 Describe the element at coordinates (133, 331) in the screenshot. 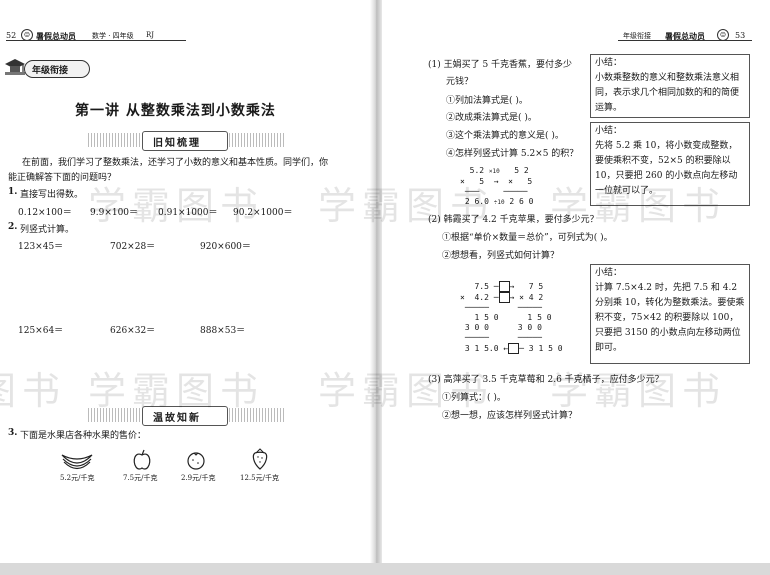

I see `q2-item: 626×32＝` at that location.